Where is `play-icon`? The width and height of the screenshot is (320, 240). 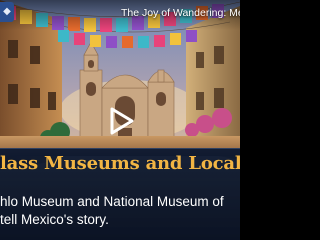
play-icon is located at coordinates (122, 121).